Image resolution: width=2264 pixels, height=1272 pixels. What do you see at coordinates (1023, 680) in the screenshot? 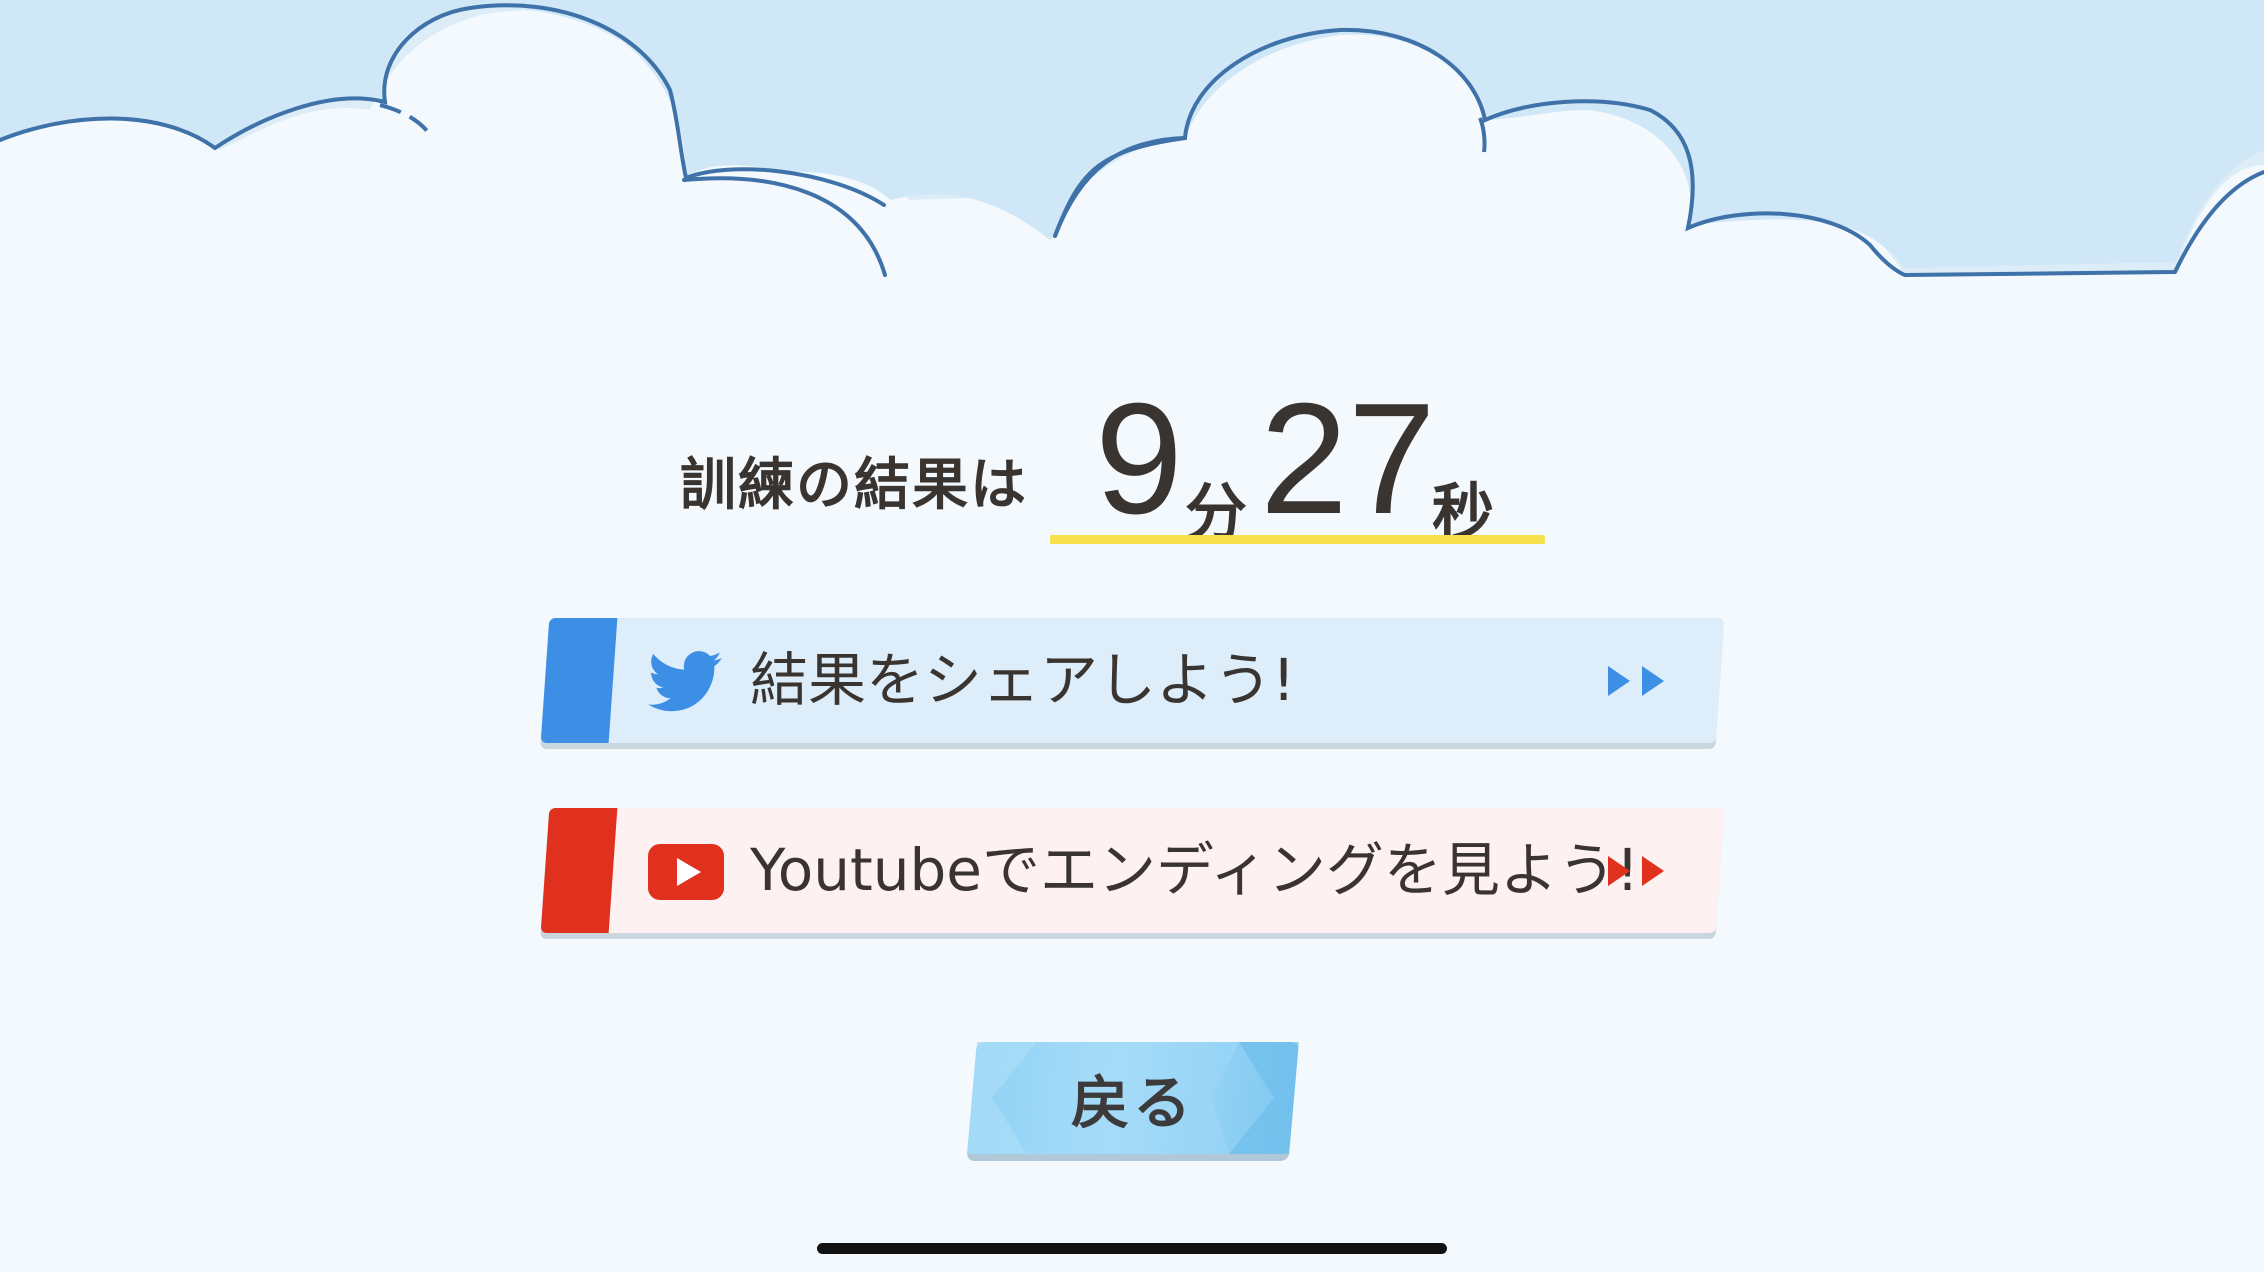
I see `twitter-button-label: 結果をシェアしよう!` at bounding box center [1023, 680].